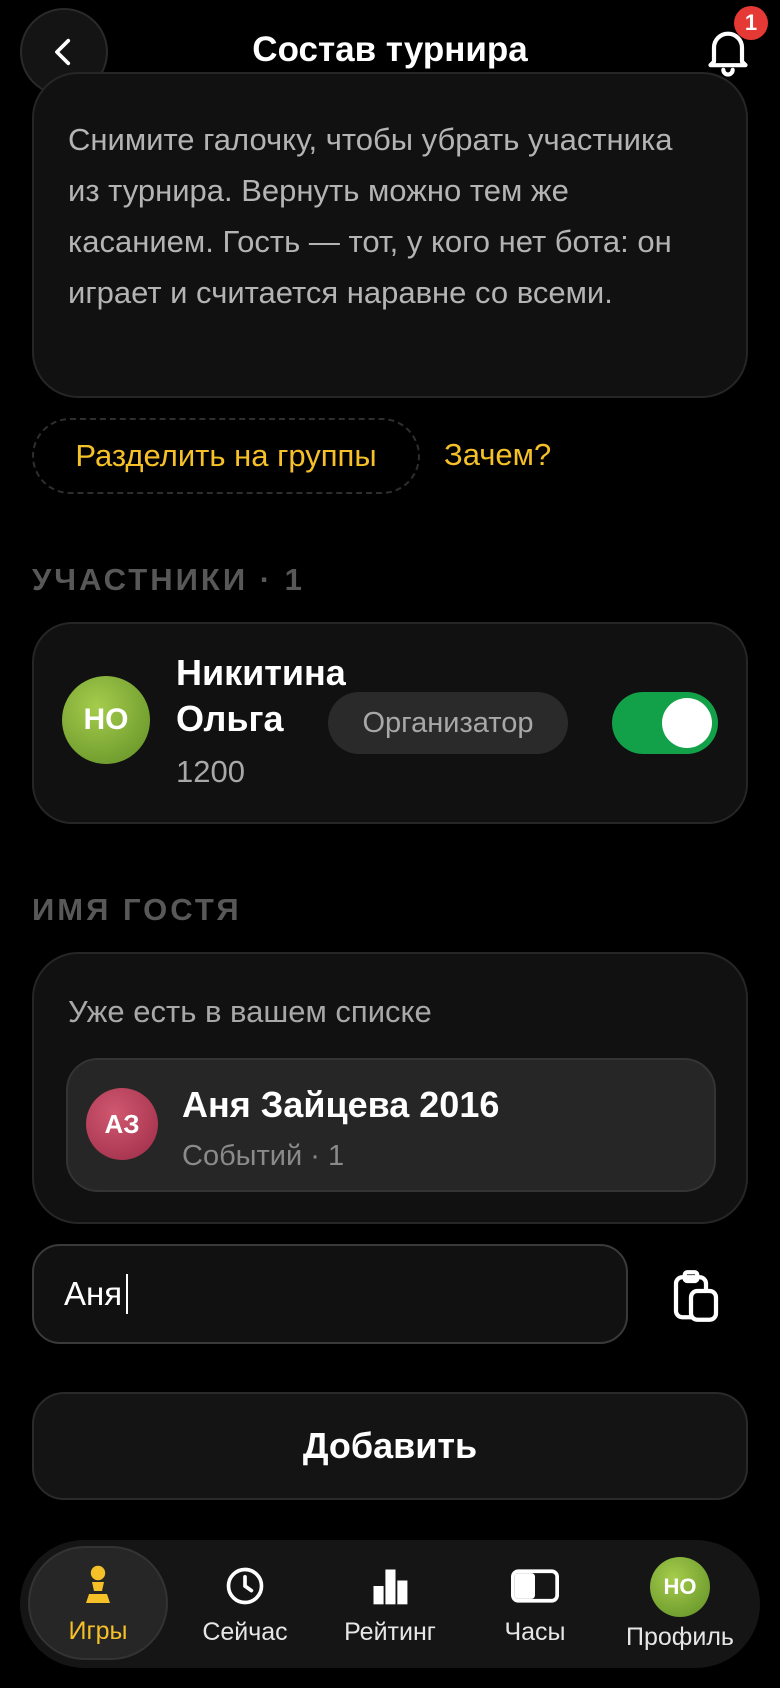 The image size is (780, 1688). What do you see at coordinates (226, 456) in the screenshot?
I see `split-into-groups-button: Разделить на группы` at bounding box center [226, 456].